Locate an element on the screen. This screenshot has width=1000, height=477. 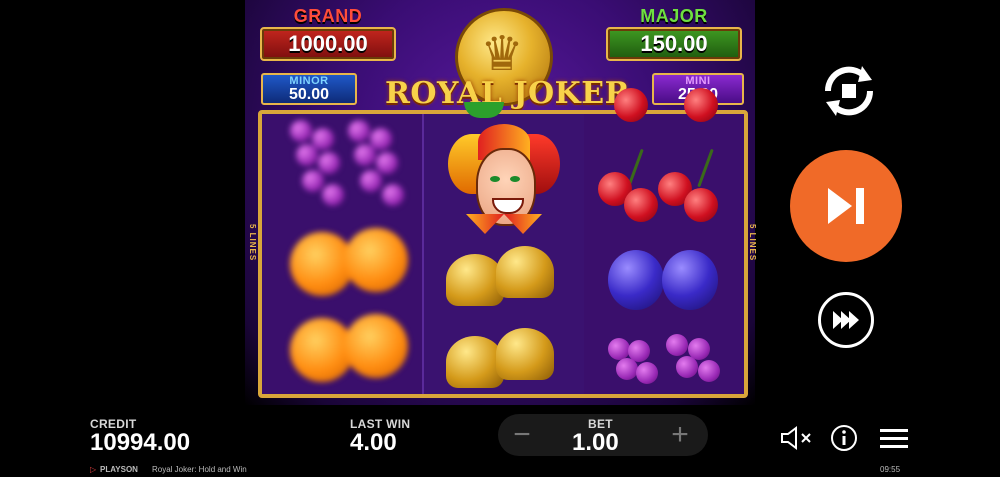
minor-jackpot: MINOR 50.00 is located at coordinates (309, 89).